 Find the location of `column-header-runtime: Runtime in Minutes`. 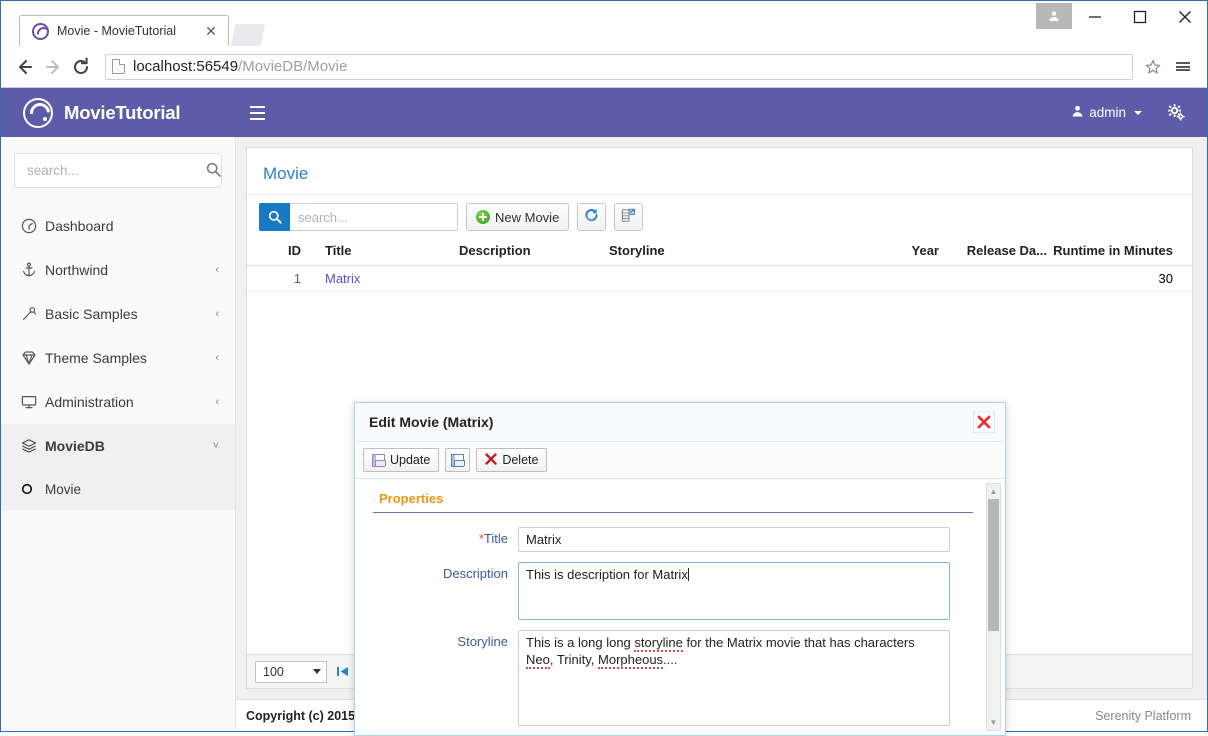

column-header-runtime: Runtime in Minutes is located at coordinates (1113, 250).